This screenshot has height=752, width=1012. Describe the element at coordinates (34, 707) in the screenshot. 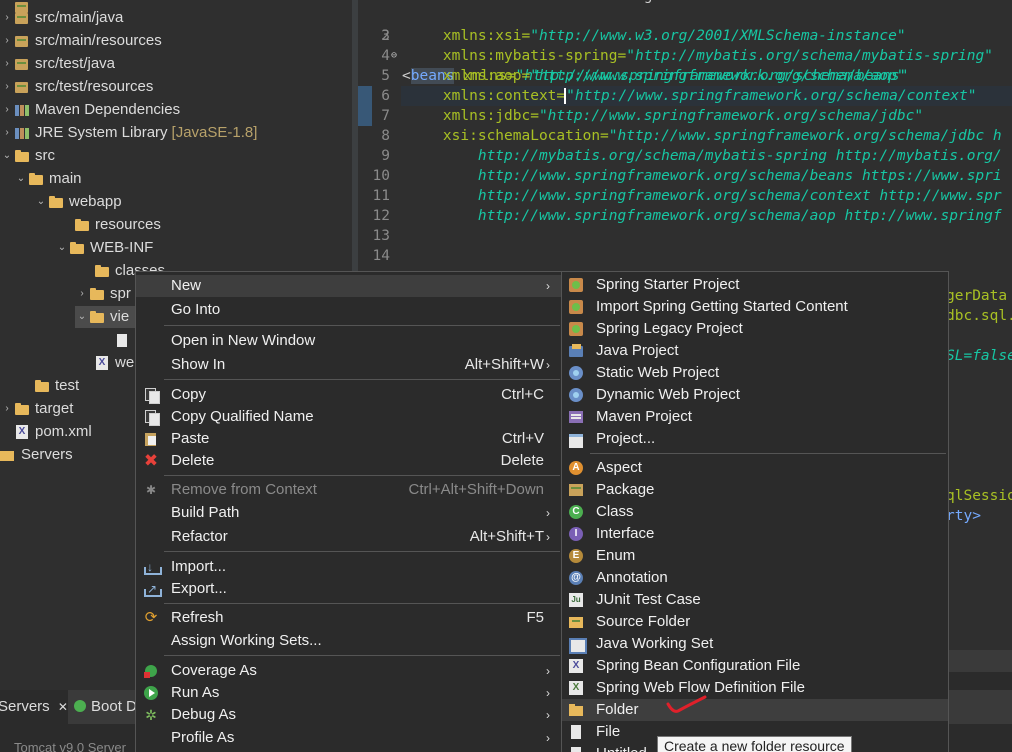

I see `tab-servers: Servers ✕` at that location.